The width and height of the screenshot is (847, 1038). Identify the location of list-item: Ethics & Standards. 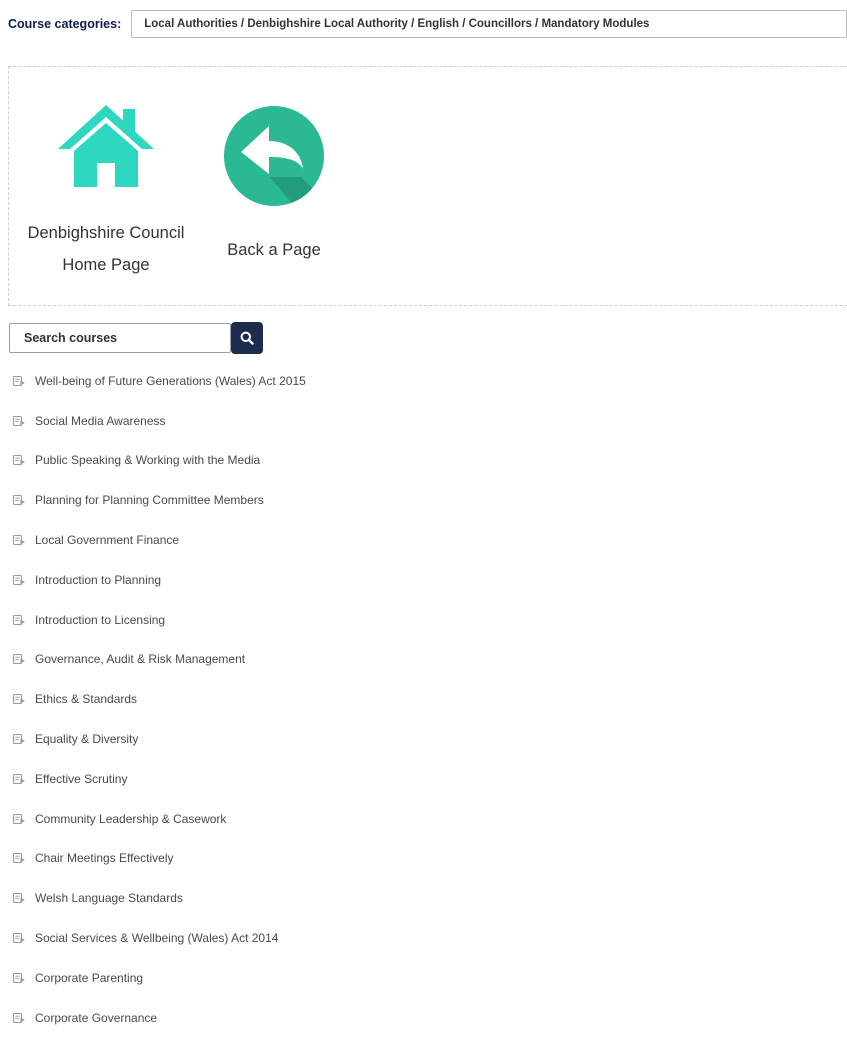
(159, 699).